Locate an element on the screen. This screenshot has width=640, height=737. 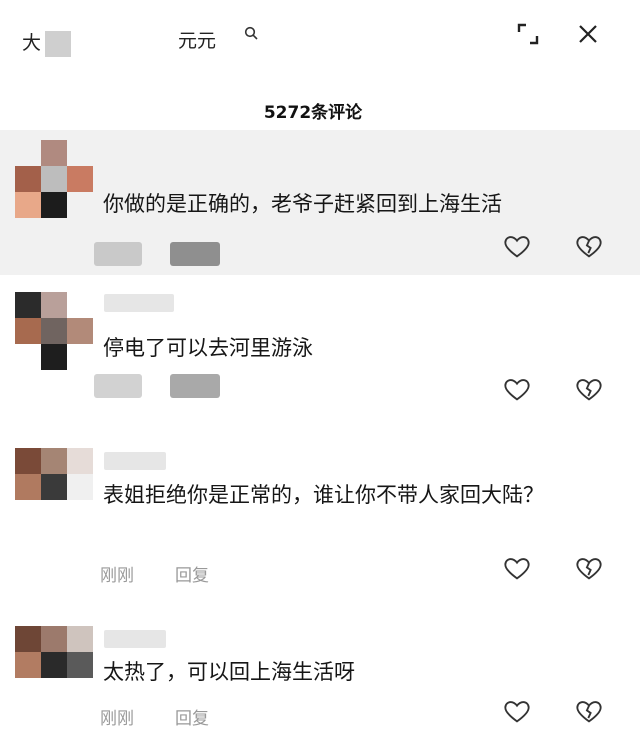
redacted-search-text is located at coordinates (58, 43).